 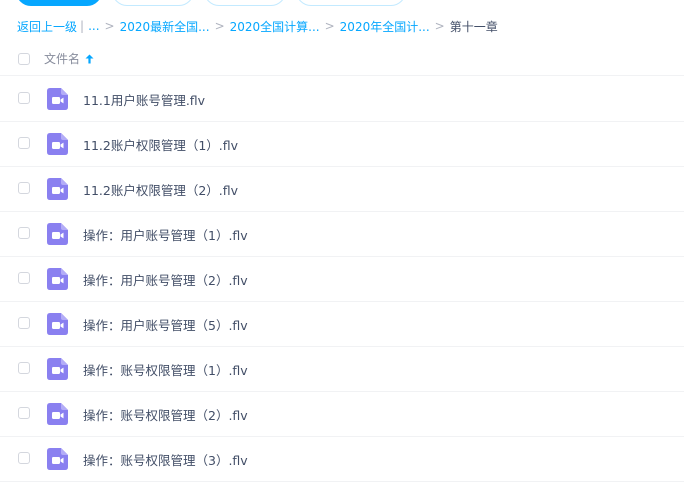 I want to click on column-header-filename: 文件名, so click(x=69, y=58).